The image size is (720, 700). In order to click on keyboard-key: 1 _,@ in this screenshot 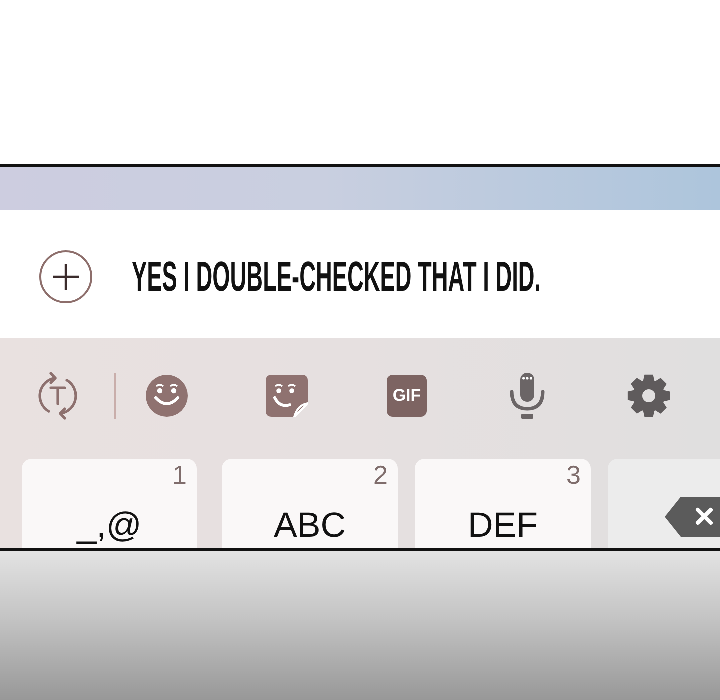, I will do `click(109, 503)`.